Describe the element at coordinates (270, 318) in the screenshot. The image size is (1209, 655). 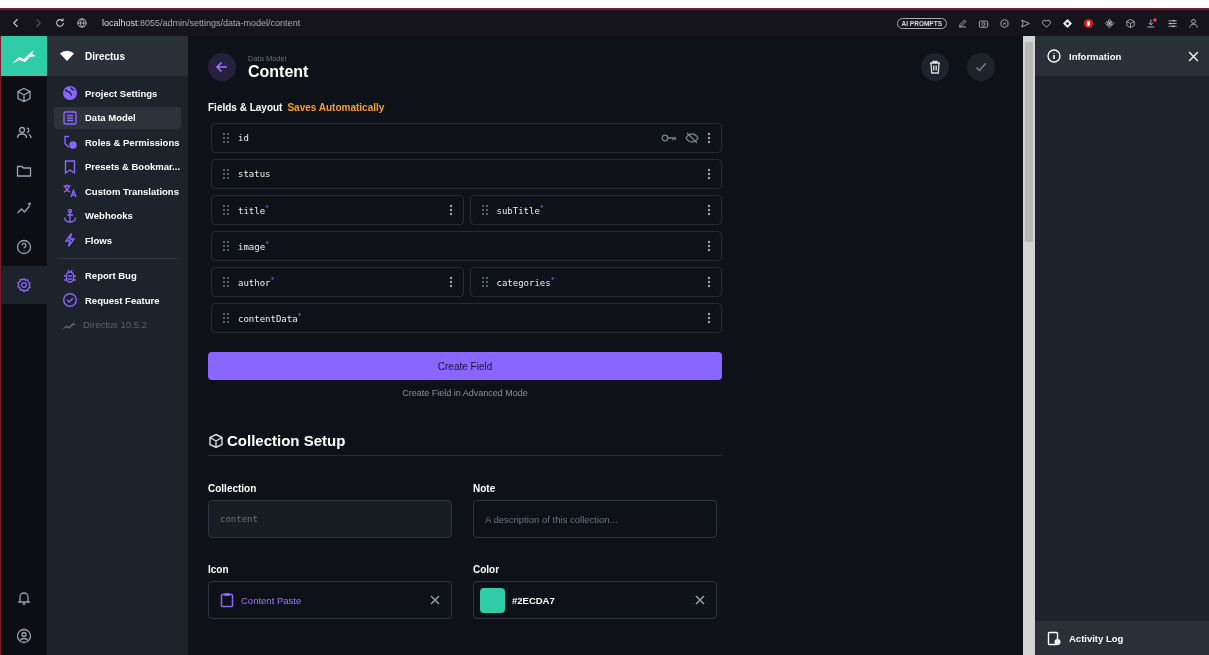
I see `field-name: contentData$^{*}$` at that location.